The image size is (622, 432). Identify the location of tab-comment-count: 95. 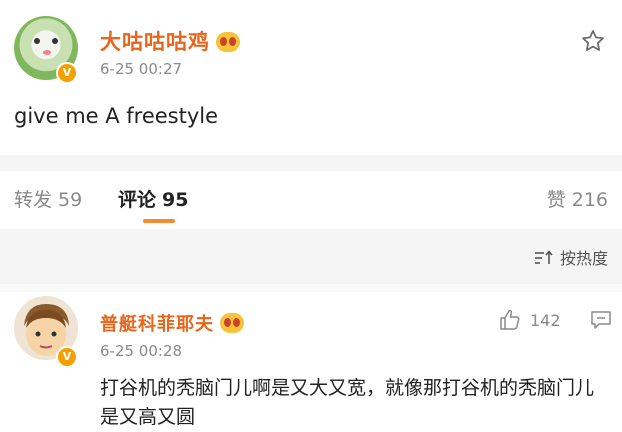
(175, 200).